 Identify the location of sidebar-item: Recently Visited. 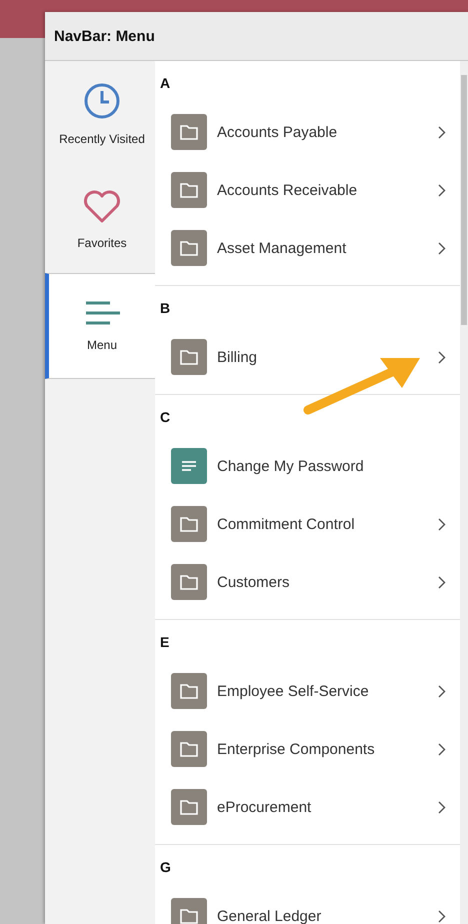
(100, 114).